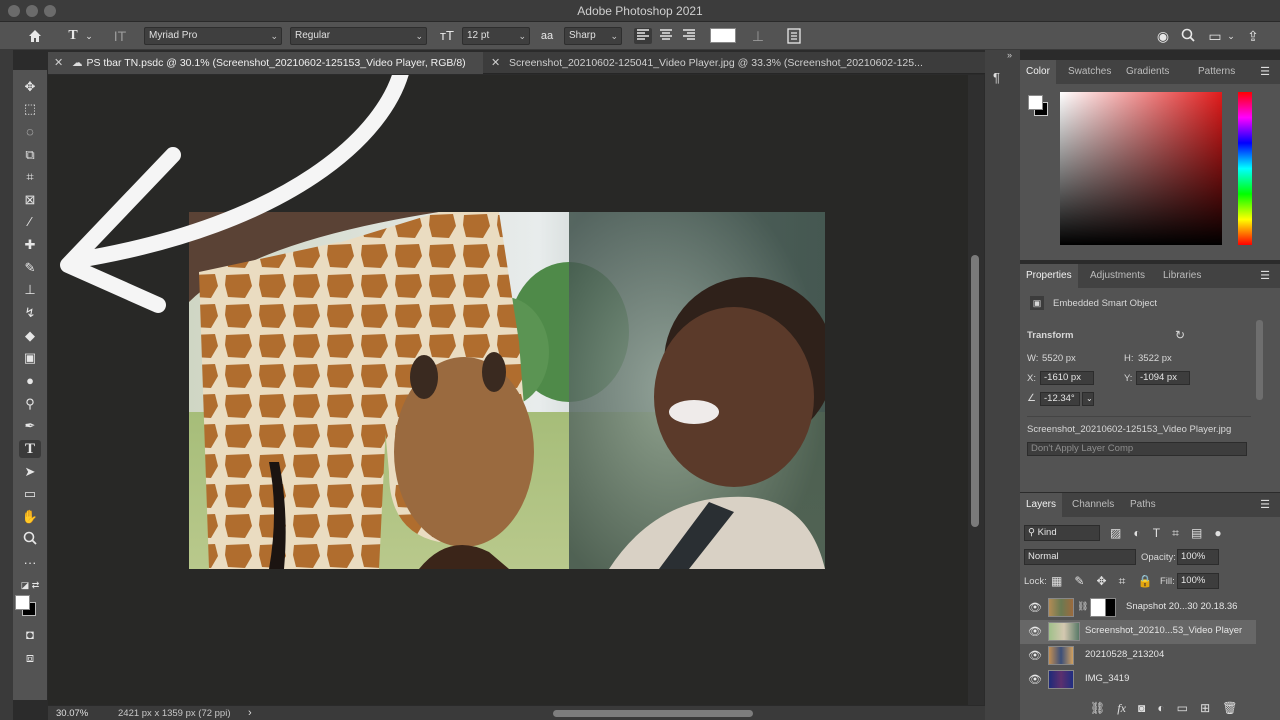 This screenshot has width=1280, height=720. I want to click on foreground-color-chip, so click(1035, 102).